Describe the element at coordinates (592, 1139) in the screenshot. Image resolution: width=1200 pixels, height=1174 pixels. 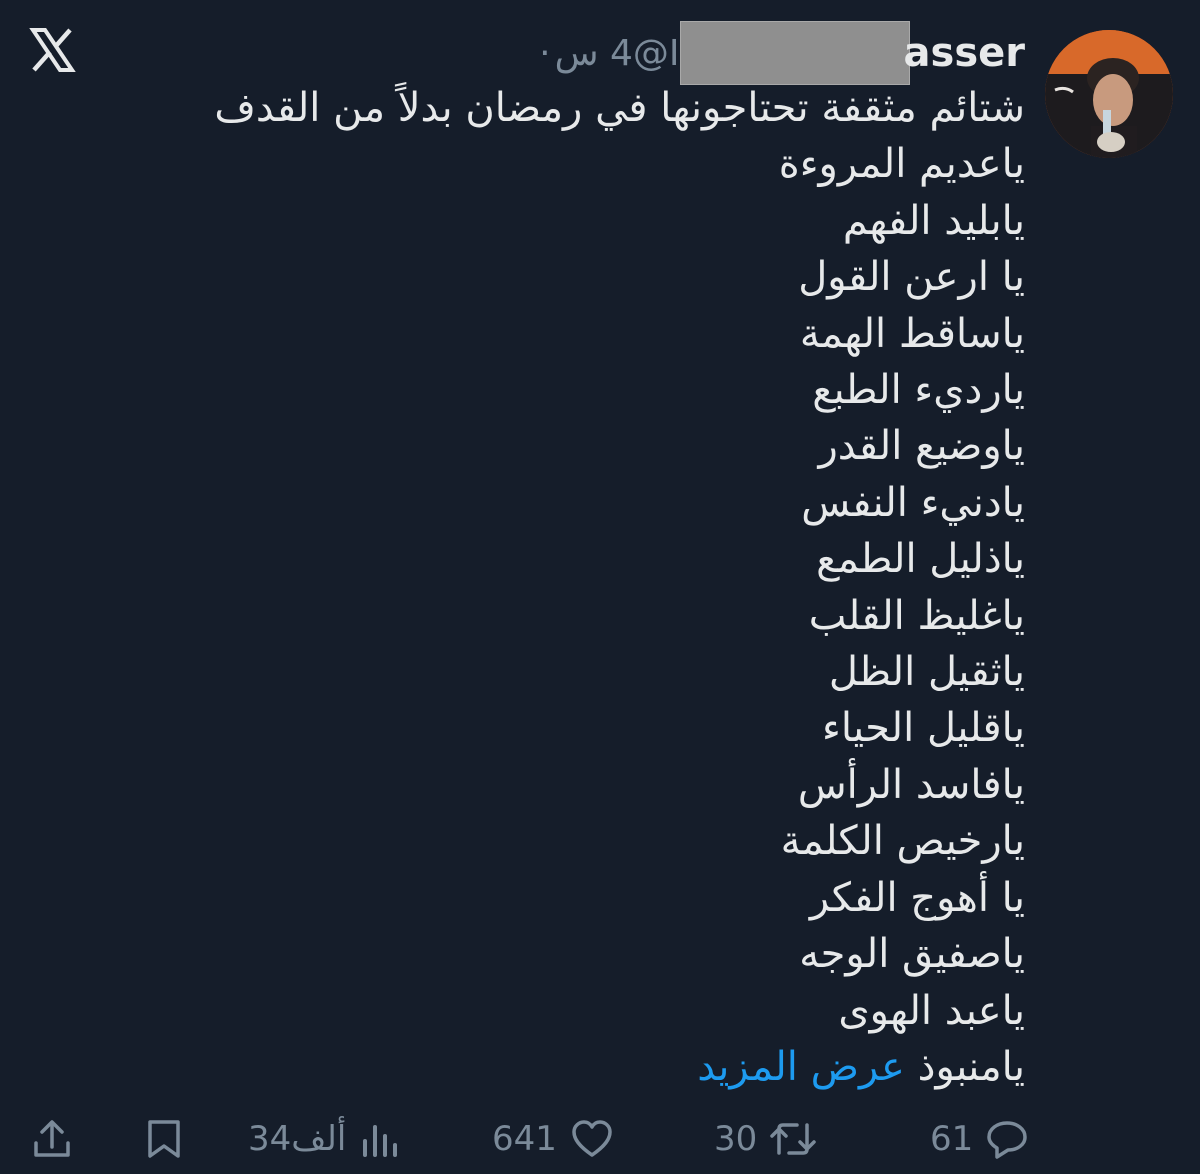
I see `like-icon` at that location.